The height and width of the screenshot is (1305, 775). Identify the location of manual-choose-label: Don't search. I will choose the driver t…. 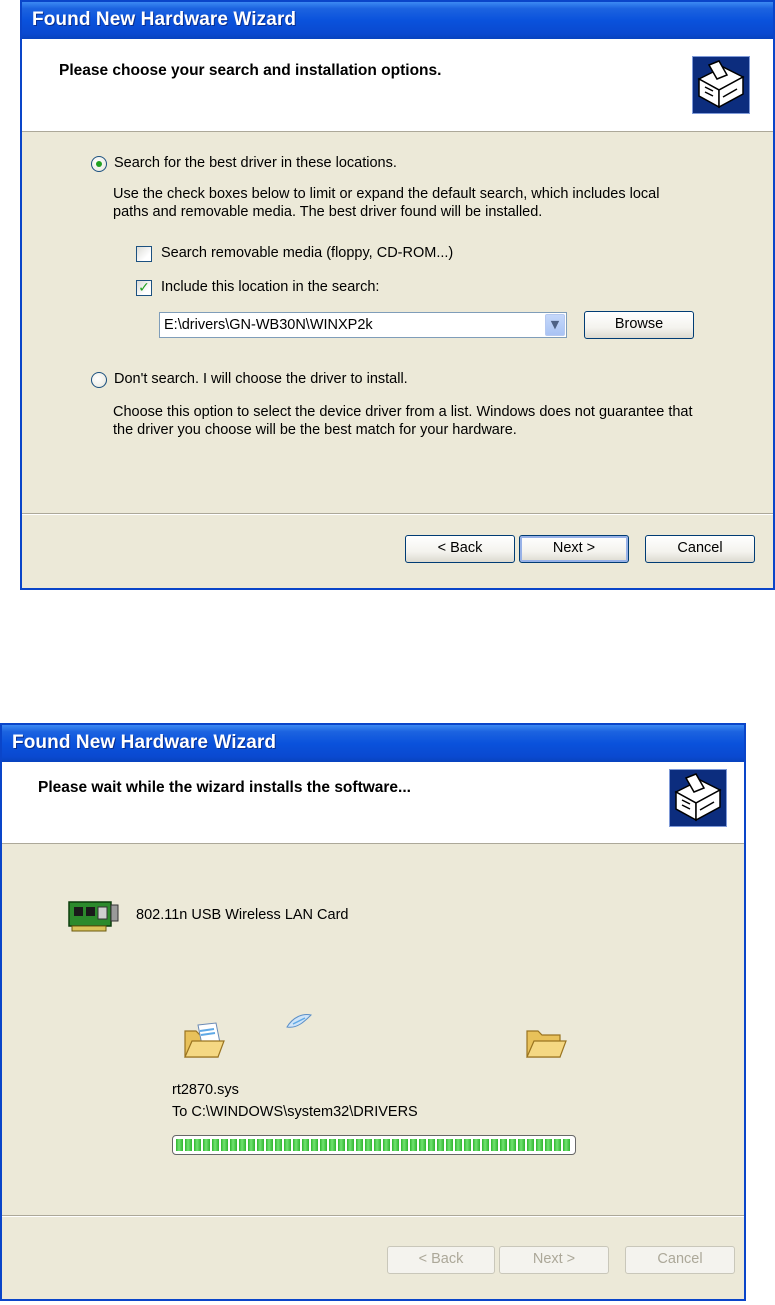
(261, 379).